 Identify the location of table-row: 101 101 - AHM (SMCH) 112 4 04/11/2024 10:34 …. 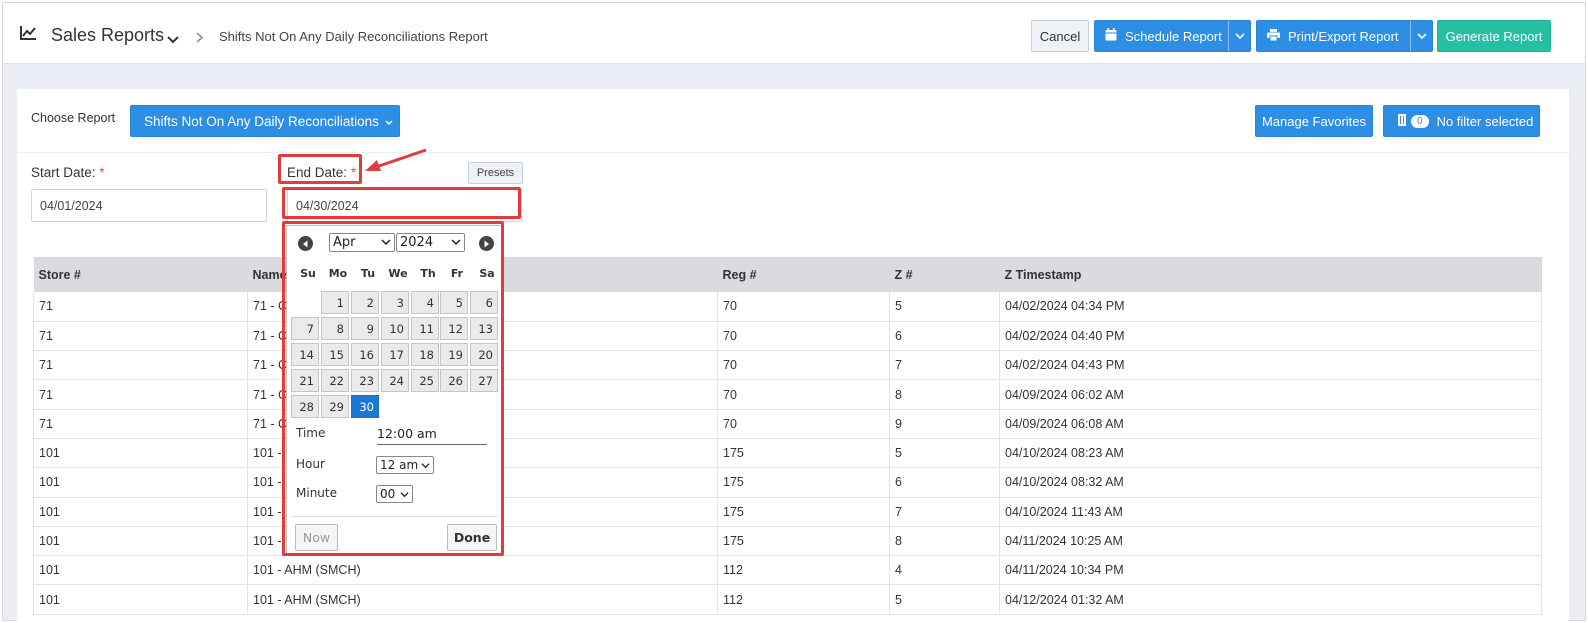
(787, 570).